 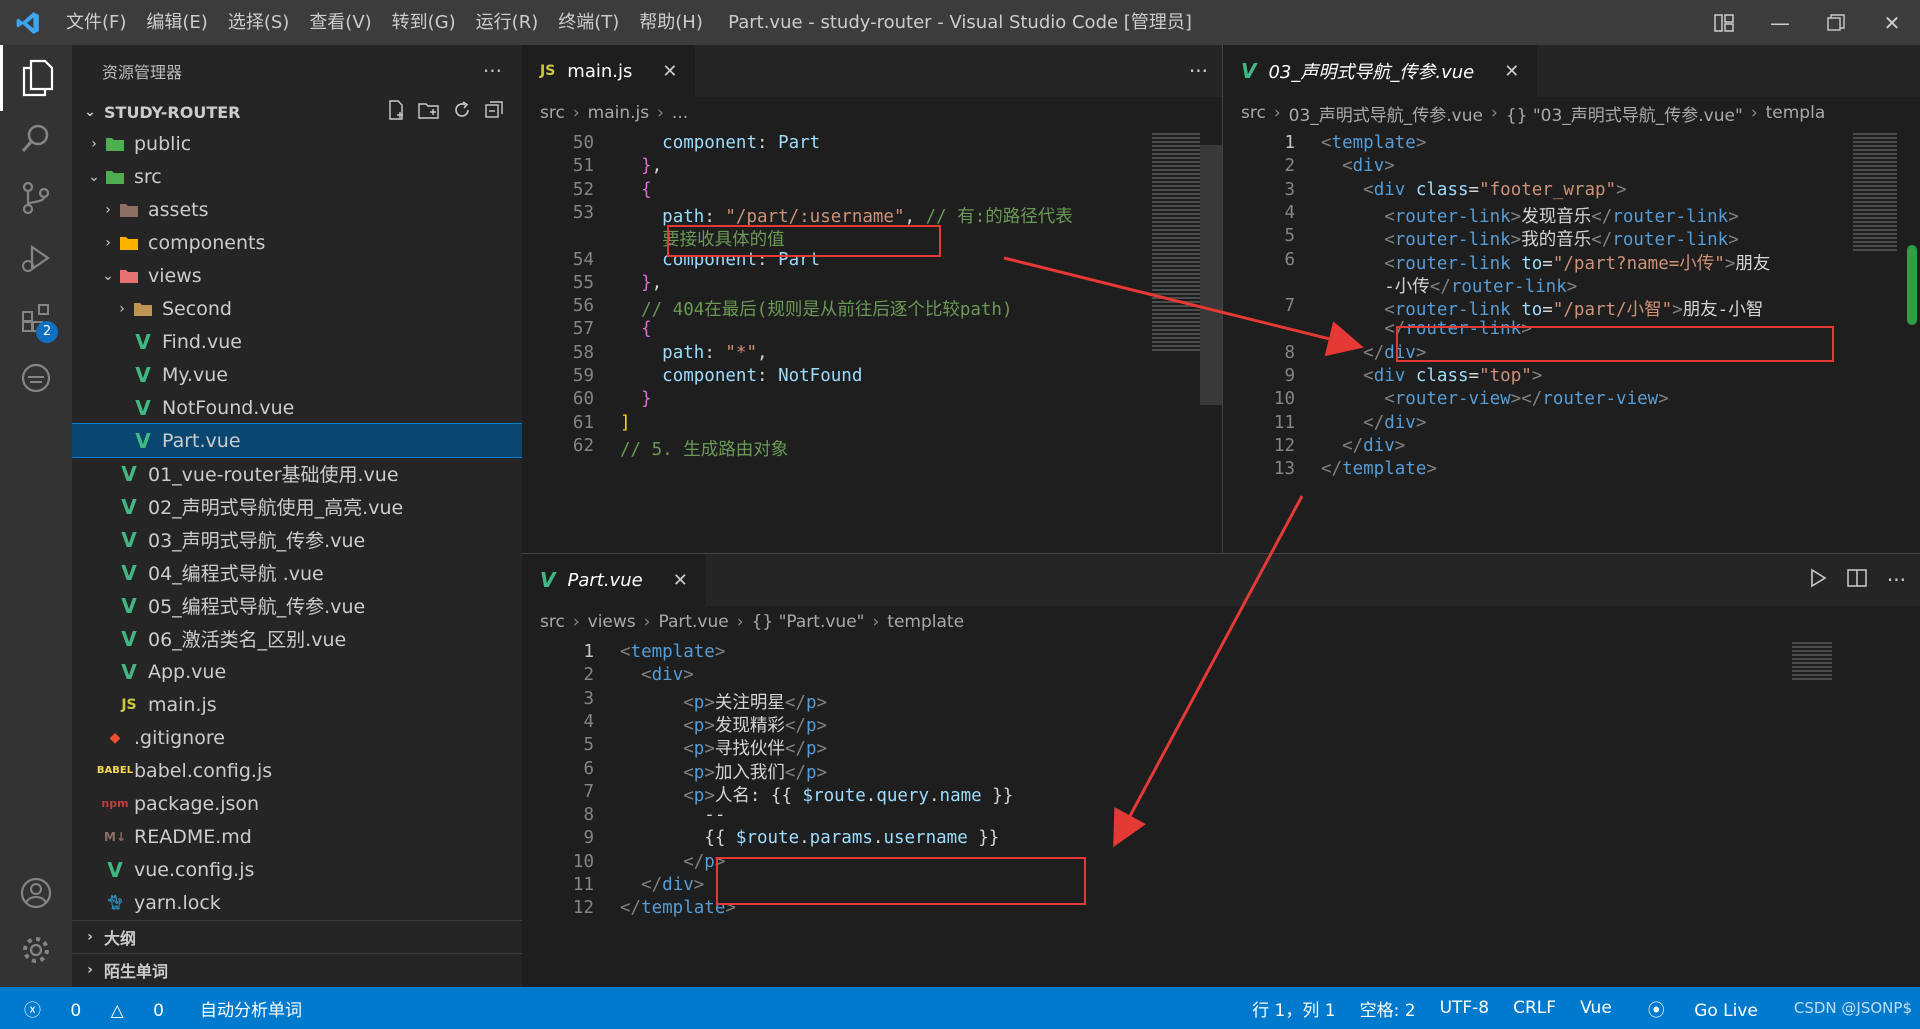 I want to click on warning-icon: △, so click(x=117, y=1010).